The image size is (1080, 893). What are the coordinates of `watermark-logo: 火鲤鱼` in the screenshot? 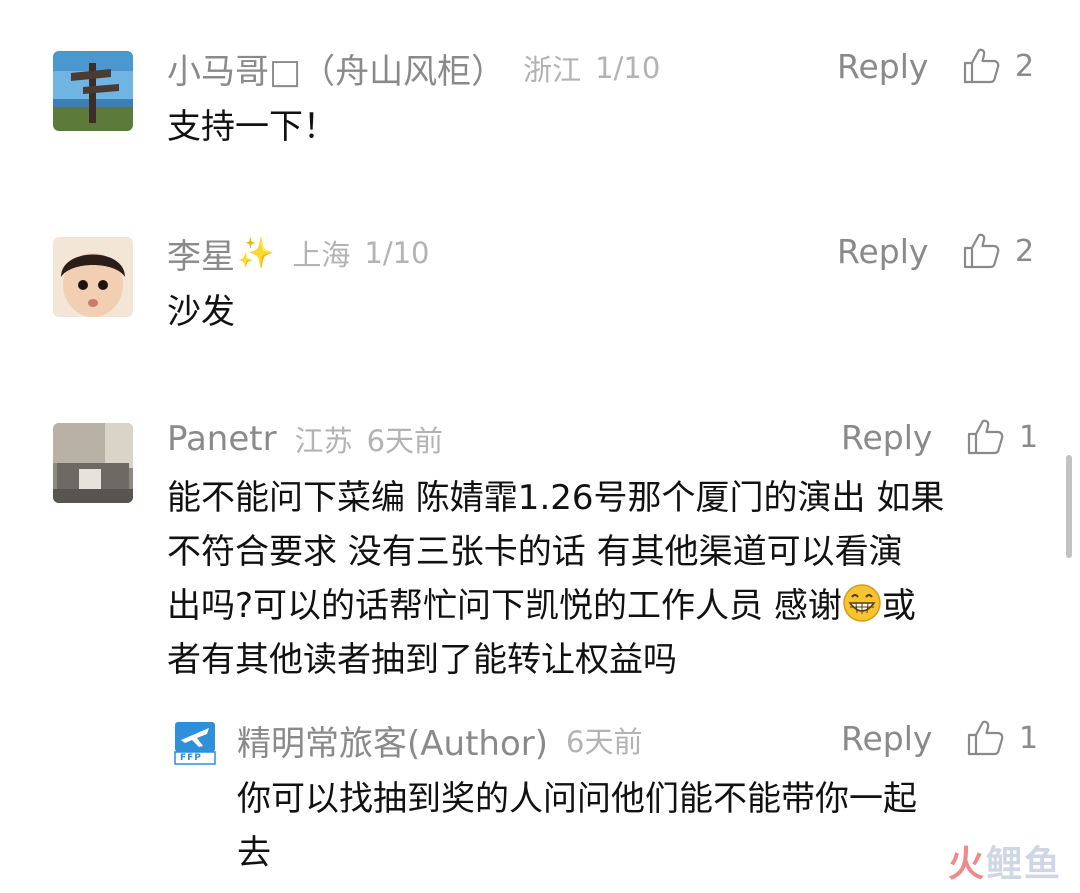 It's located at (1005, 861).